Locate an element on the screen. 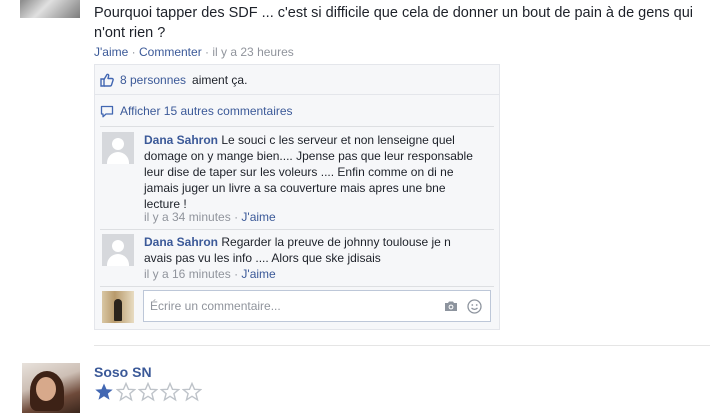 This screenshot has width=717, height=413. post-actions: J'aime · Commenter · il y a 23 heures is located at coordinates (194, 52).